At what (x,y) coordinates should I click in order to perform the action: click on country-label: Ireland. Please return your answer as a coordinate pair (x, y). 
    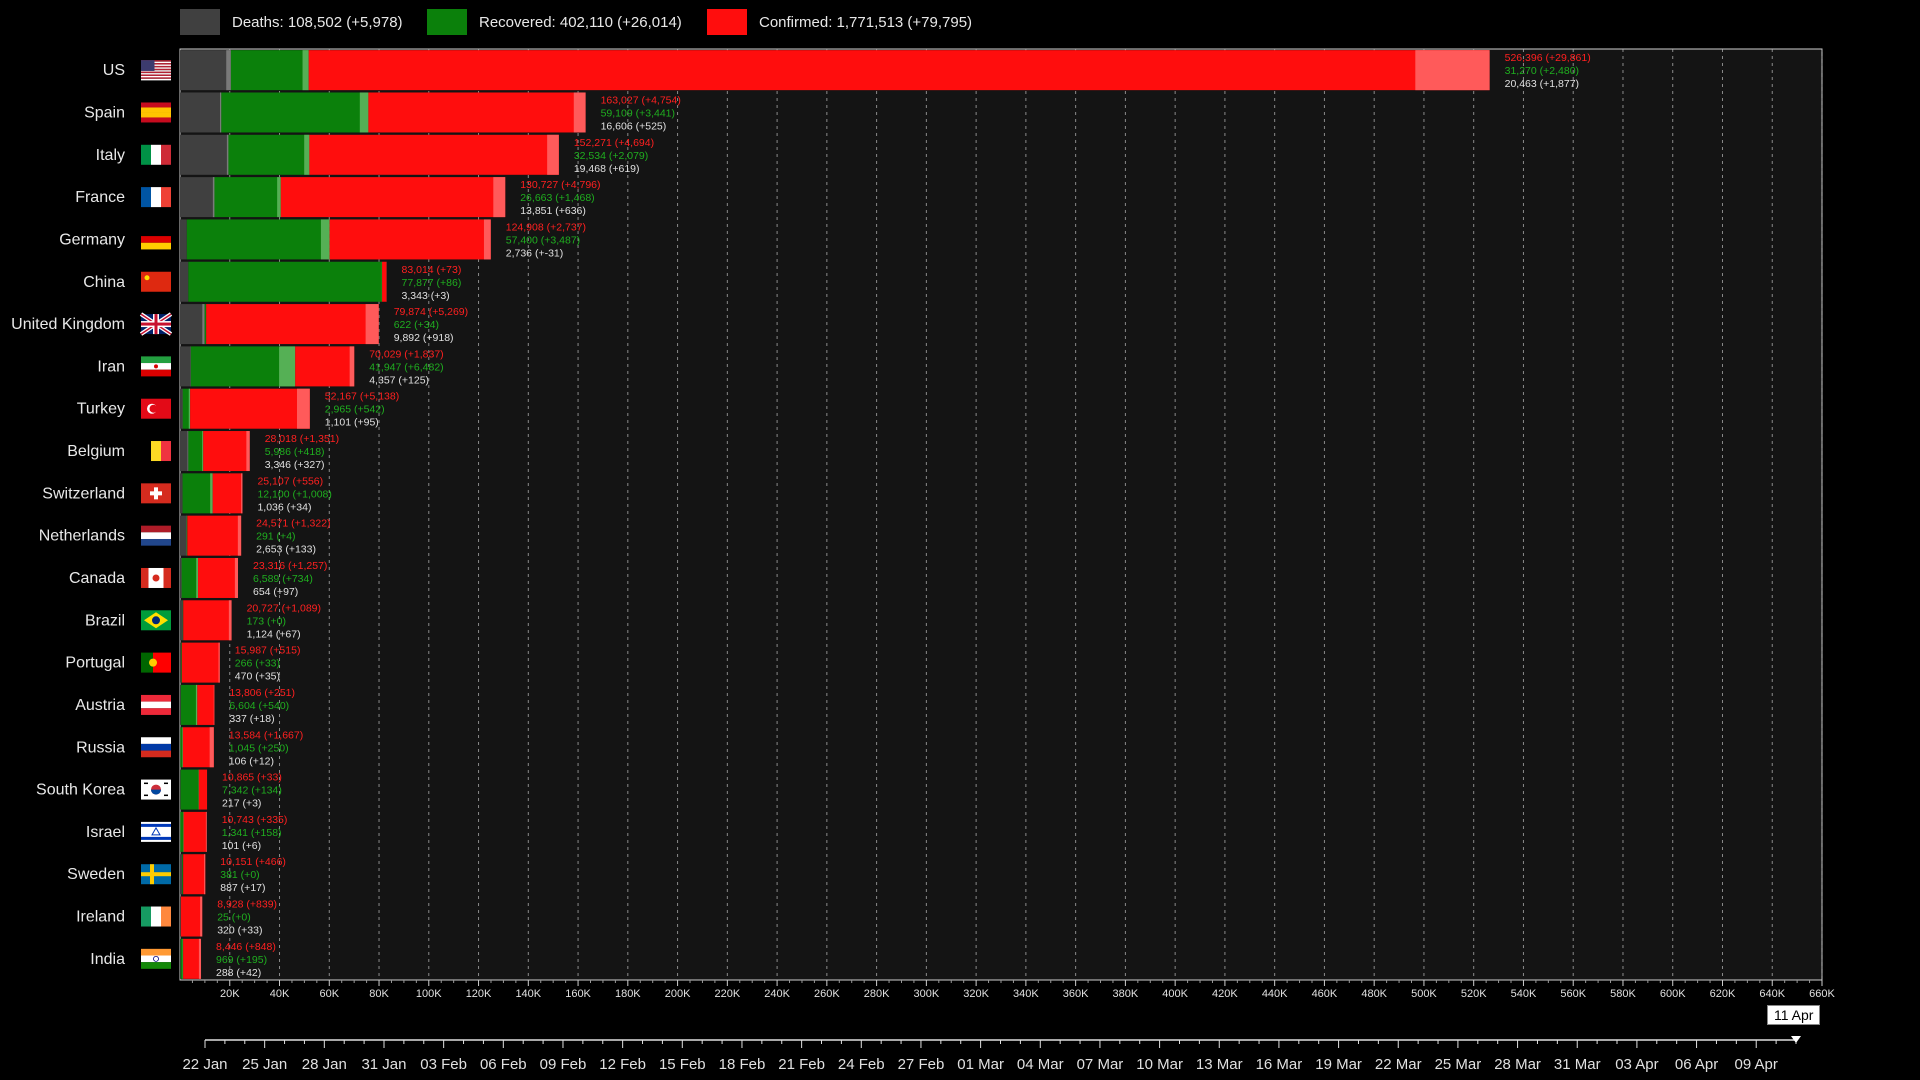
    Looking at the image, I should click on (100, 917).